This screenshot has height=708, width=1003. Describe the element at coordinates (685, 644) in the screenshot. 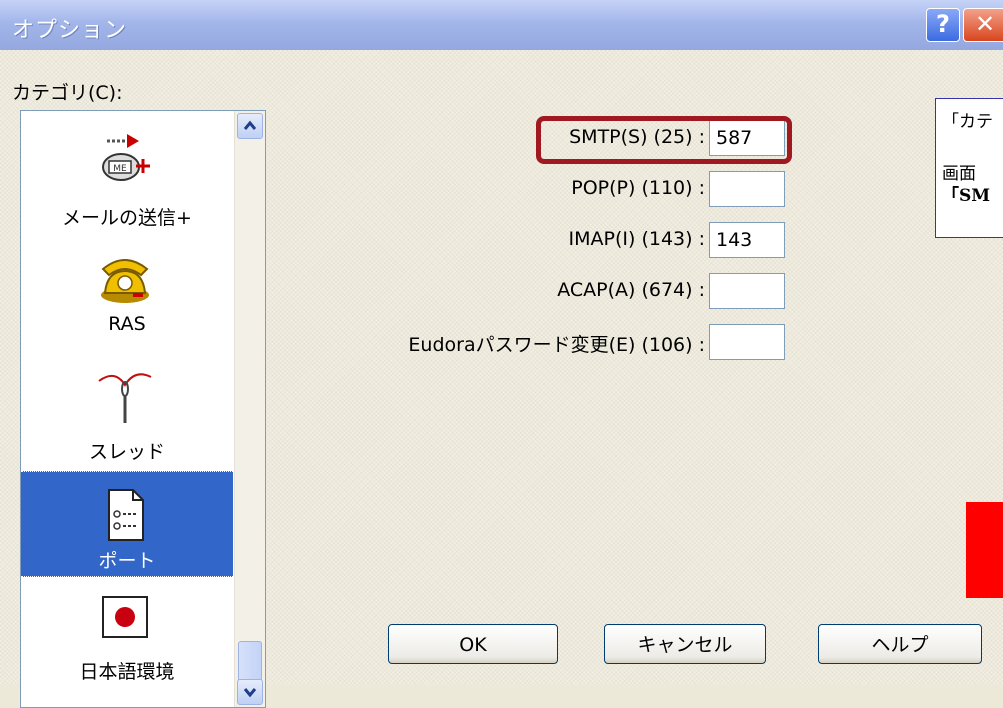

I see `cancel-button: キャンセル` at that location.